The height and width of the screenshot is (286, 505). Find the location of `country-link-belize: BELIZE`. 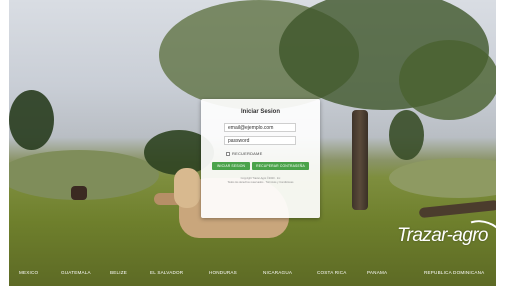

country-link-belize: BELIZE is located at coordinates (118, 272).